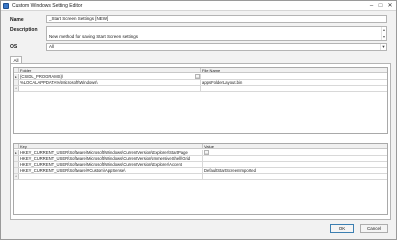 The height and width of the screenshot is (240, 397). What do you see at coordinates (110, 82) in the screenshot?
I see `folder-cell: %LOCALAPPDATA%\Microsoft\Windows\` at bounding box center [110, 82].